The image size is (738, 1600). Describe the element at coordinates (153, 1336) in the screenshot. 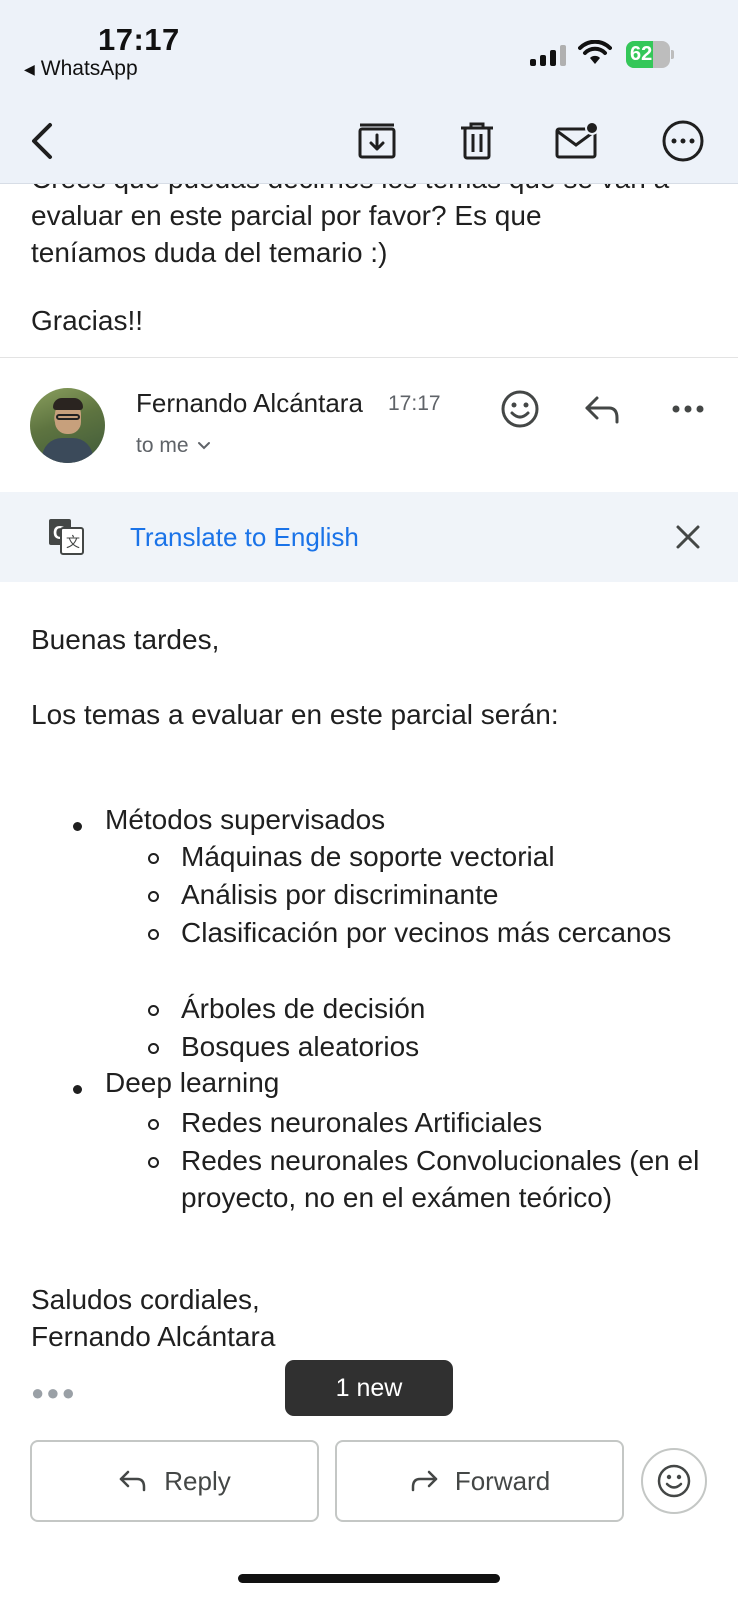

I see `message-signature: Fernando Alcántara` at that location.